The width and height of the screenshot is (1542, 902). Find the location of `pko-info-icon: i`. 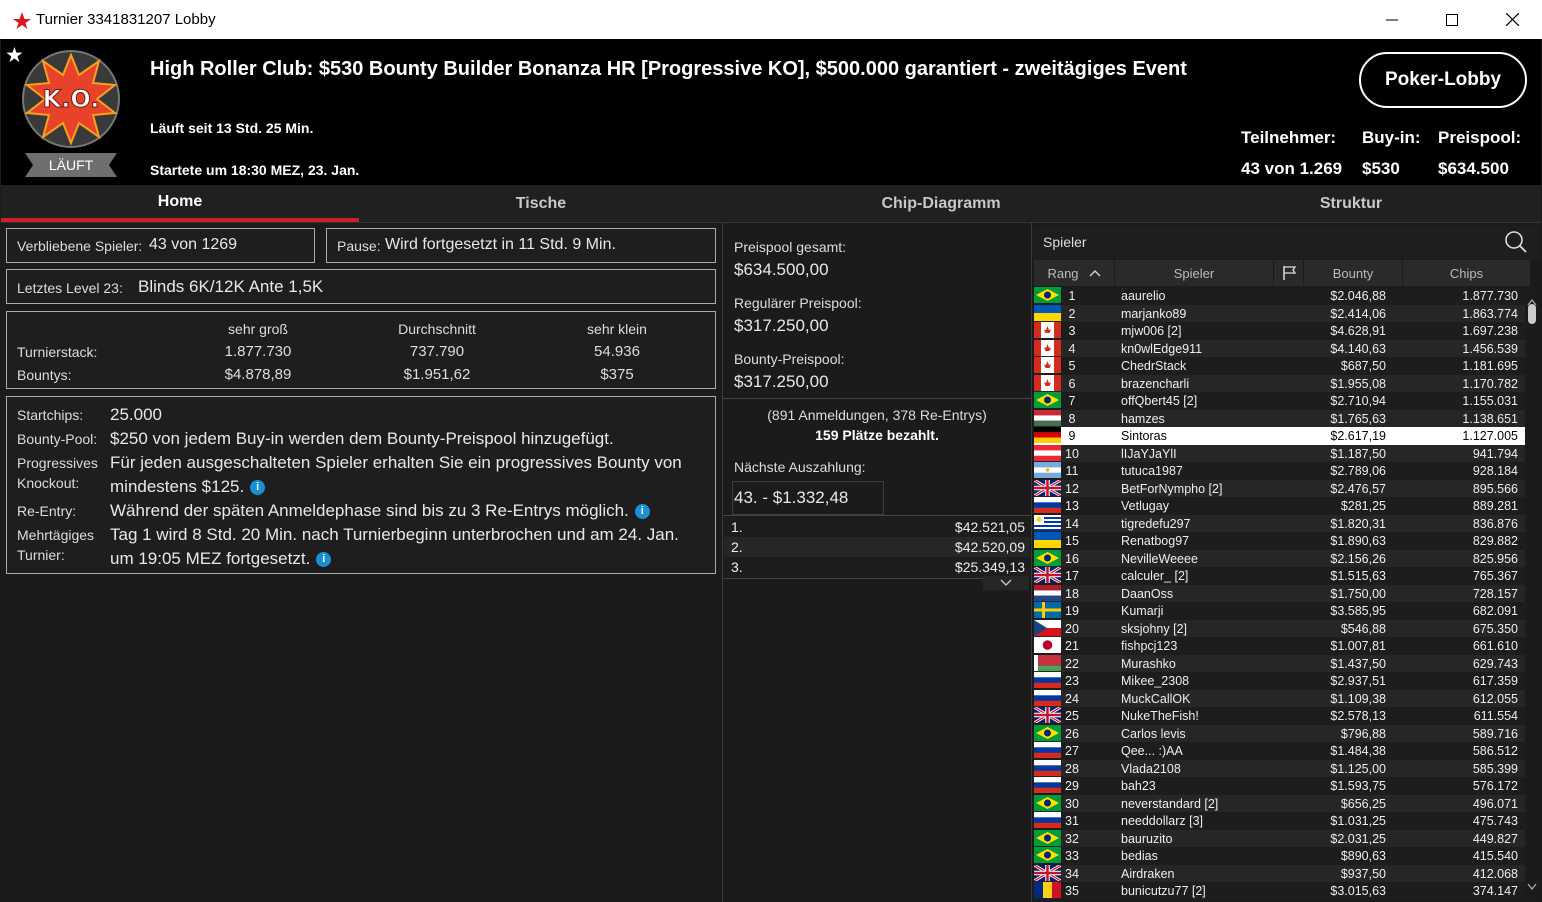

pko-info-icon: i is located at coordinates (258, 488).